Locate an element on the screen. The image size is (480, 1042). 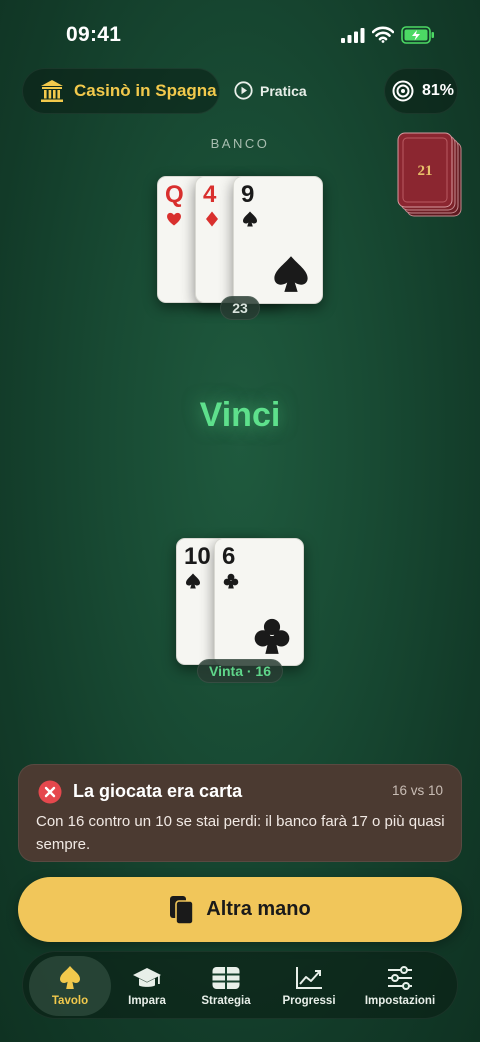
cards-stack-icon is located at coordinates (182, 910).